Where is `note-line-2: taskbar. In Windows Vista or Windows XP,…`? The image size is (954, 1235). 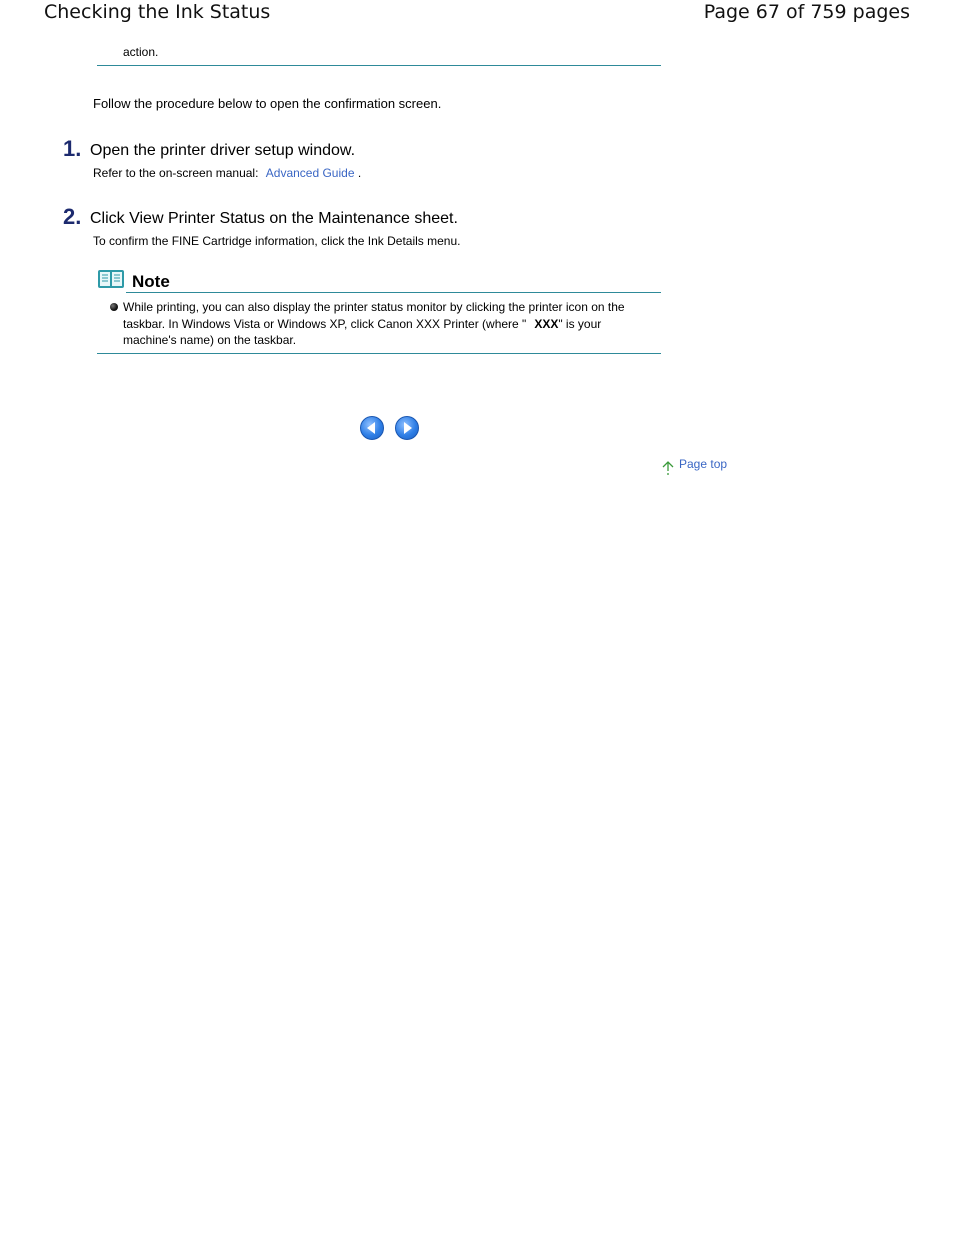 note-line-2: taskbar. In Windows Vista or Windows XP,… is located at coordinates (383, 324).